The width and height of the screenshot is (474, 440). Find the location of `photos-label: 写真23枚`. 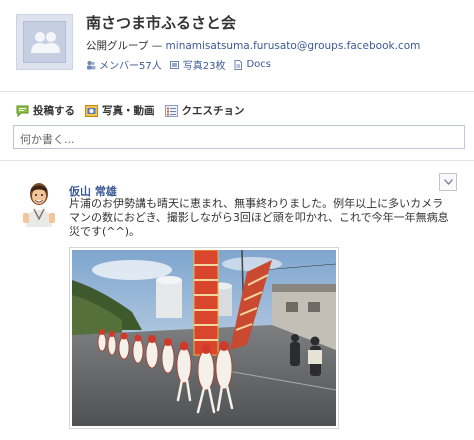

photos-label: 写真23枚 is located at coordinates (204, 66).